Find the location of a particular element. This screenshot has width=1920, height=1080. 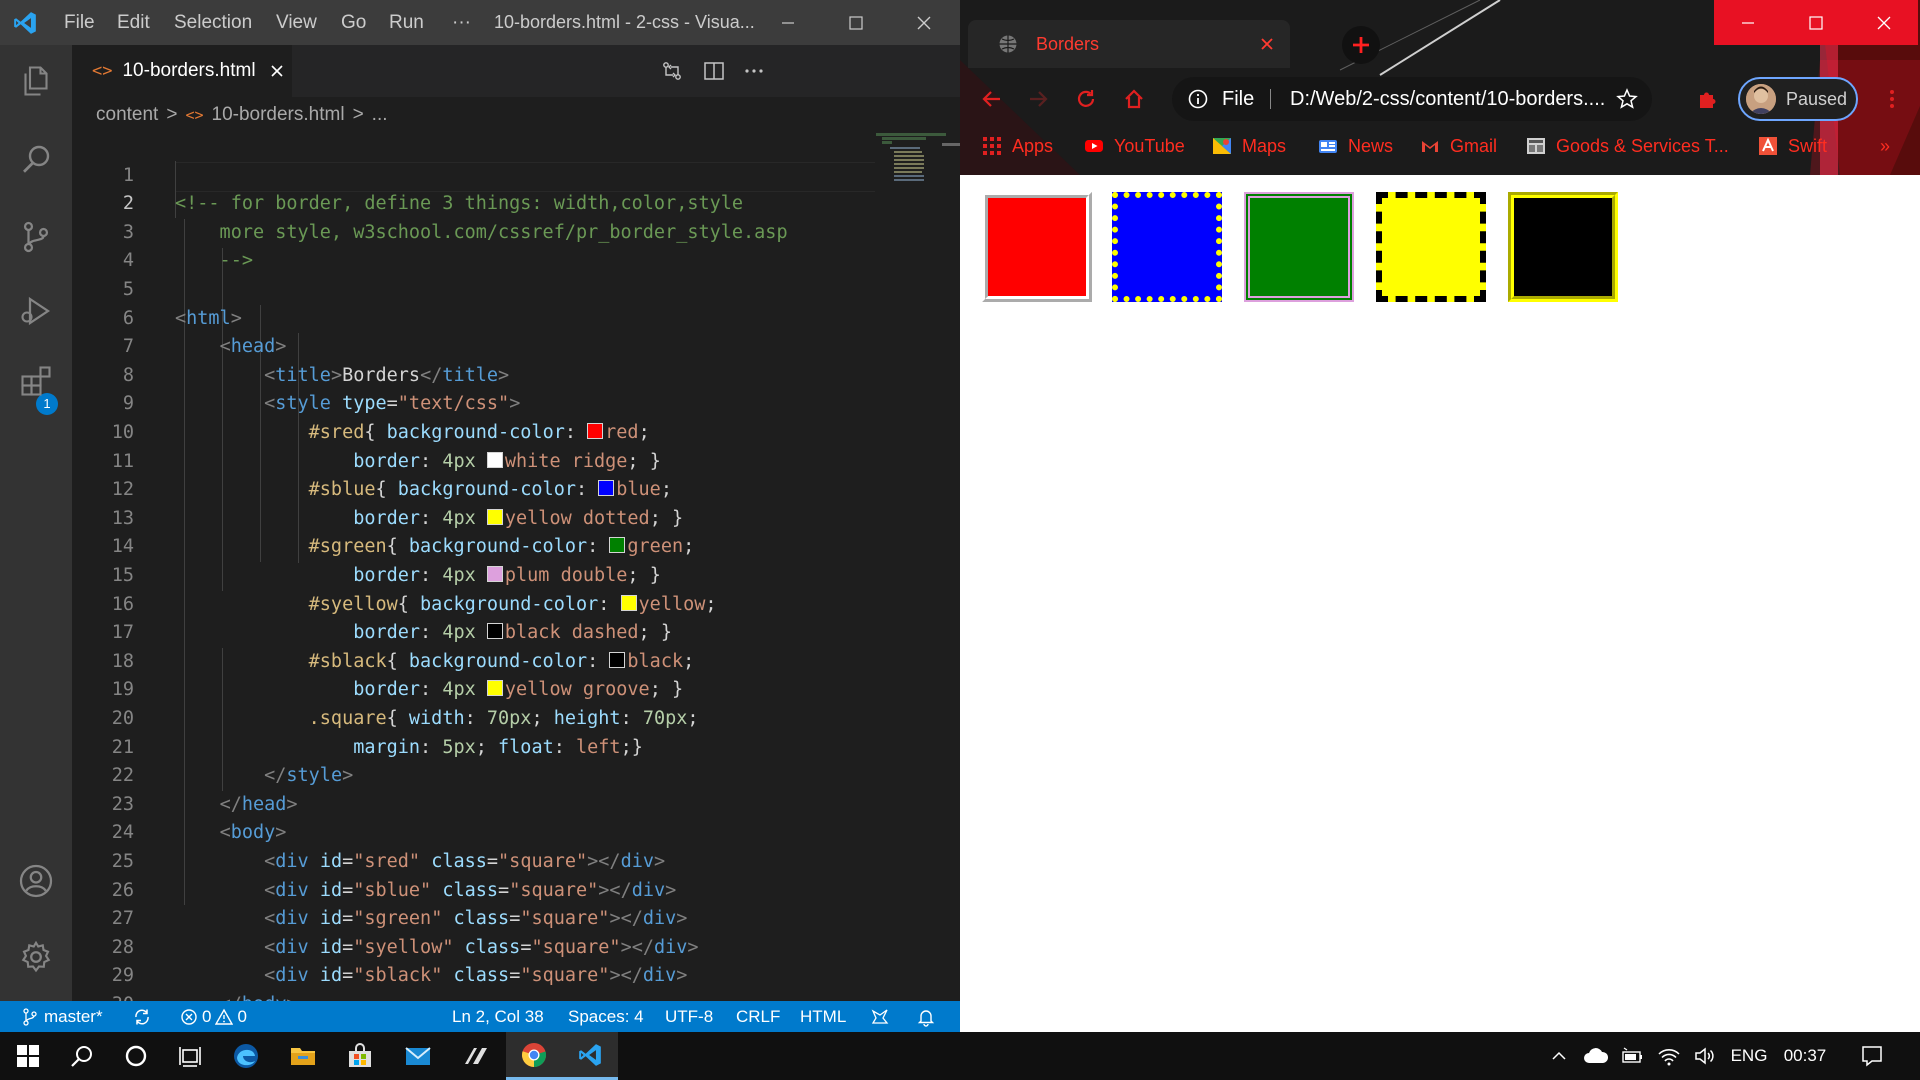

menu-view: View is located at coordinates (296, 22).